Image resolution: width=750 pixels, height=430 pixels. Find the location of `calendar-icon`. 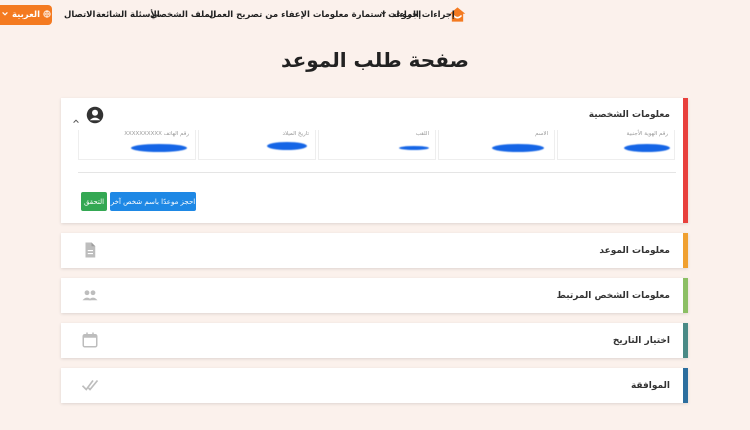

calendar-icon is located at coordinates (90, 340).